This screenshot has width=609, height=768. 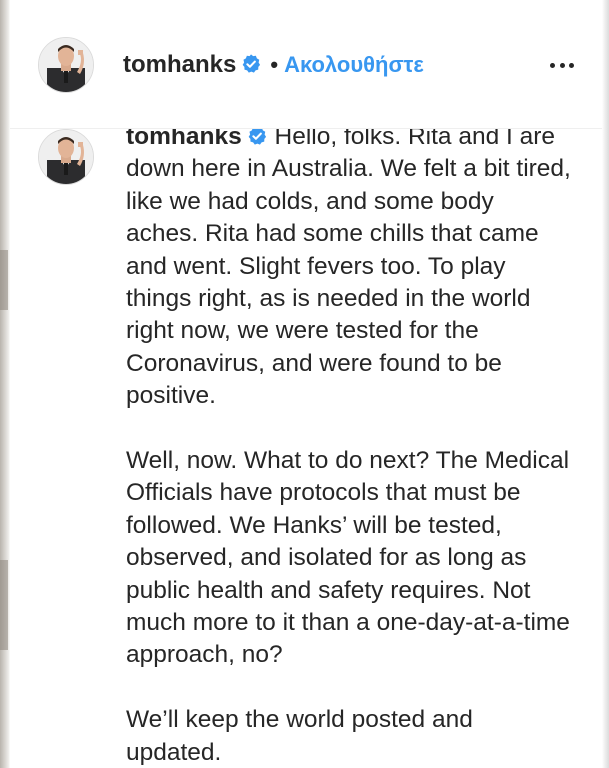 What do you see at coordinates (5, 384) in the screenshot?
I see `background-left-edge` at bounding box center [5, 384].